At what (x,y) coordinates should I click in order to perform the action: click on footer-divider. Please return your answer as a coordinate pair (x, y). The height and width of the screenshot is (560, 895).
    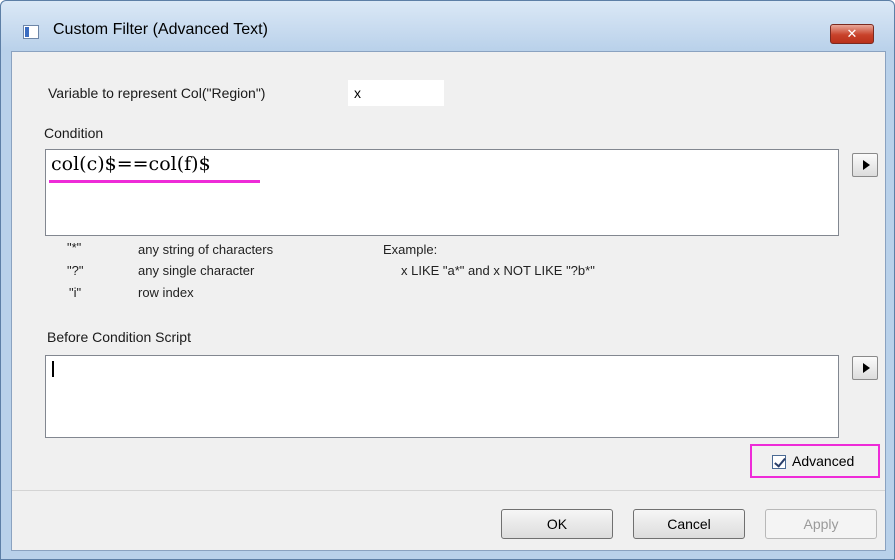
    Looking at the image, I should click on (448, 490).